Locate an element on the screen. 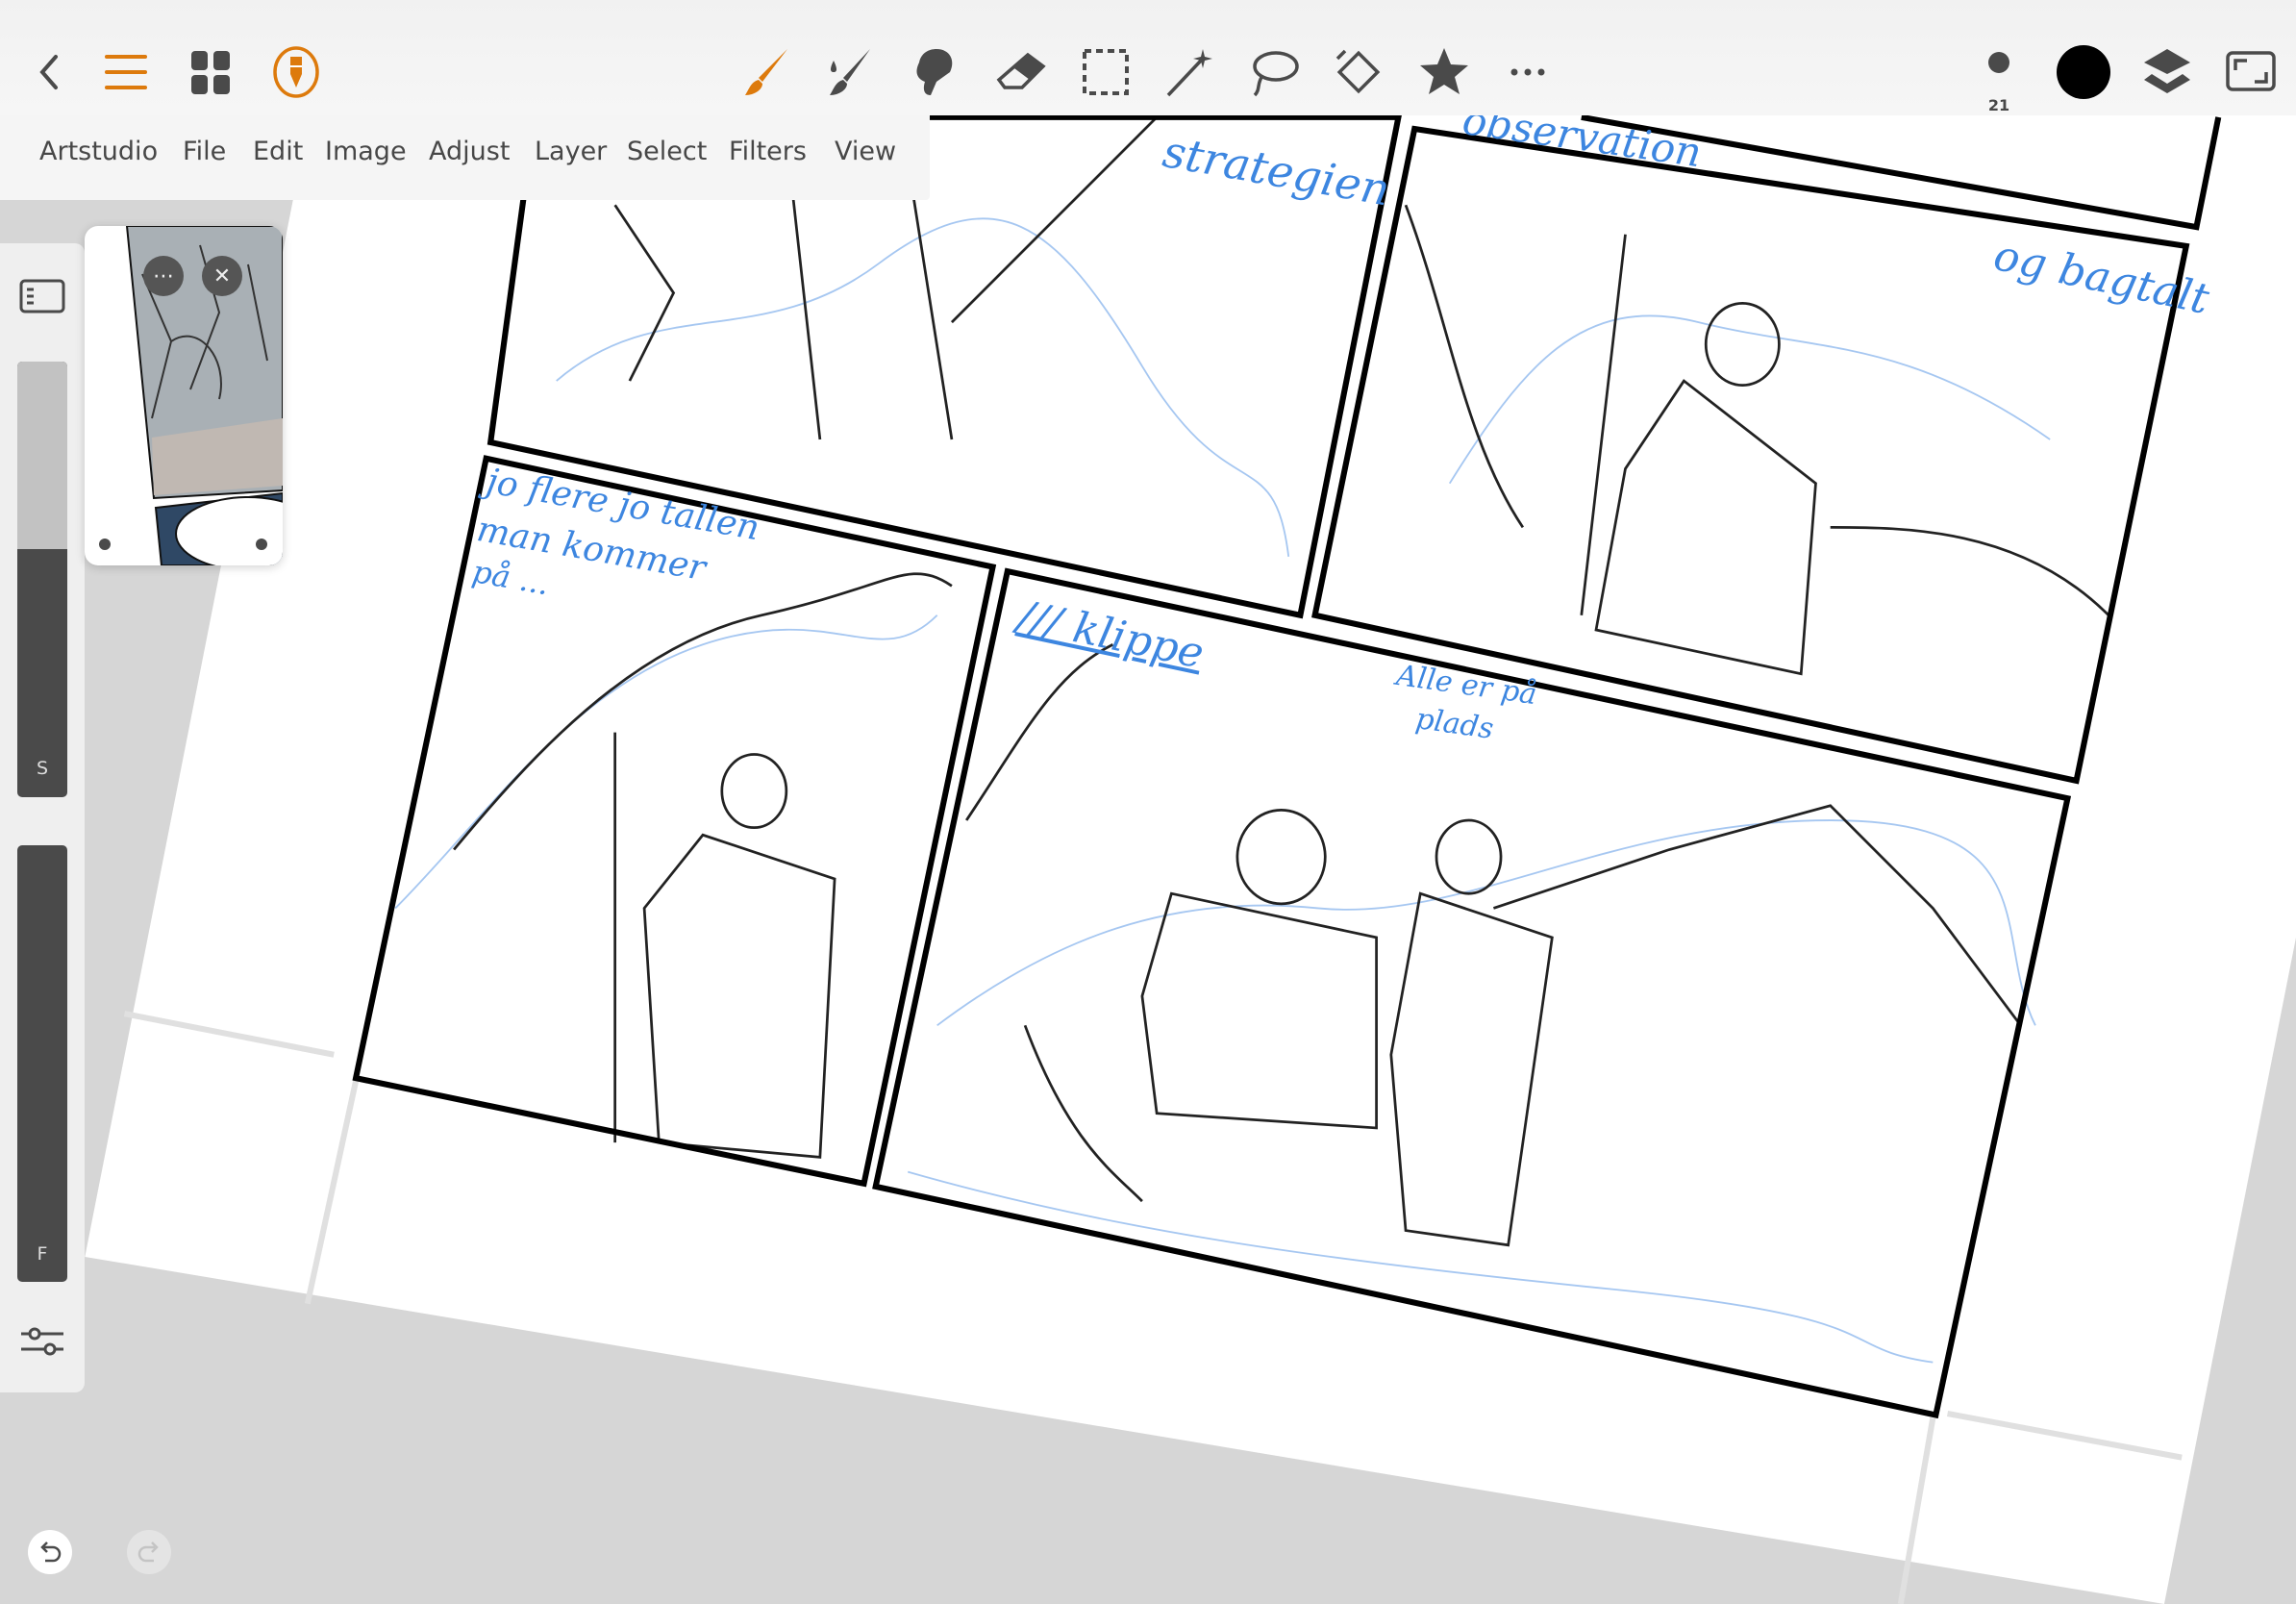 This screenshot has width=2296, height=1604. magic-wand-icon is located at coordinates (1189, 72).